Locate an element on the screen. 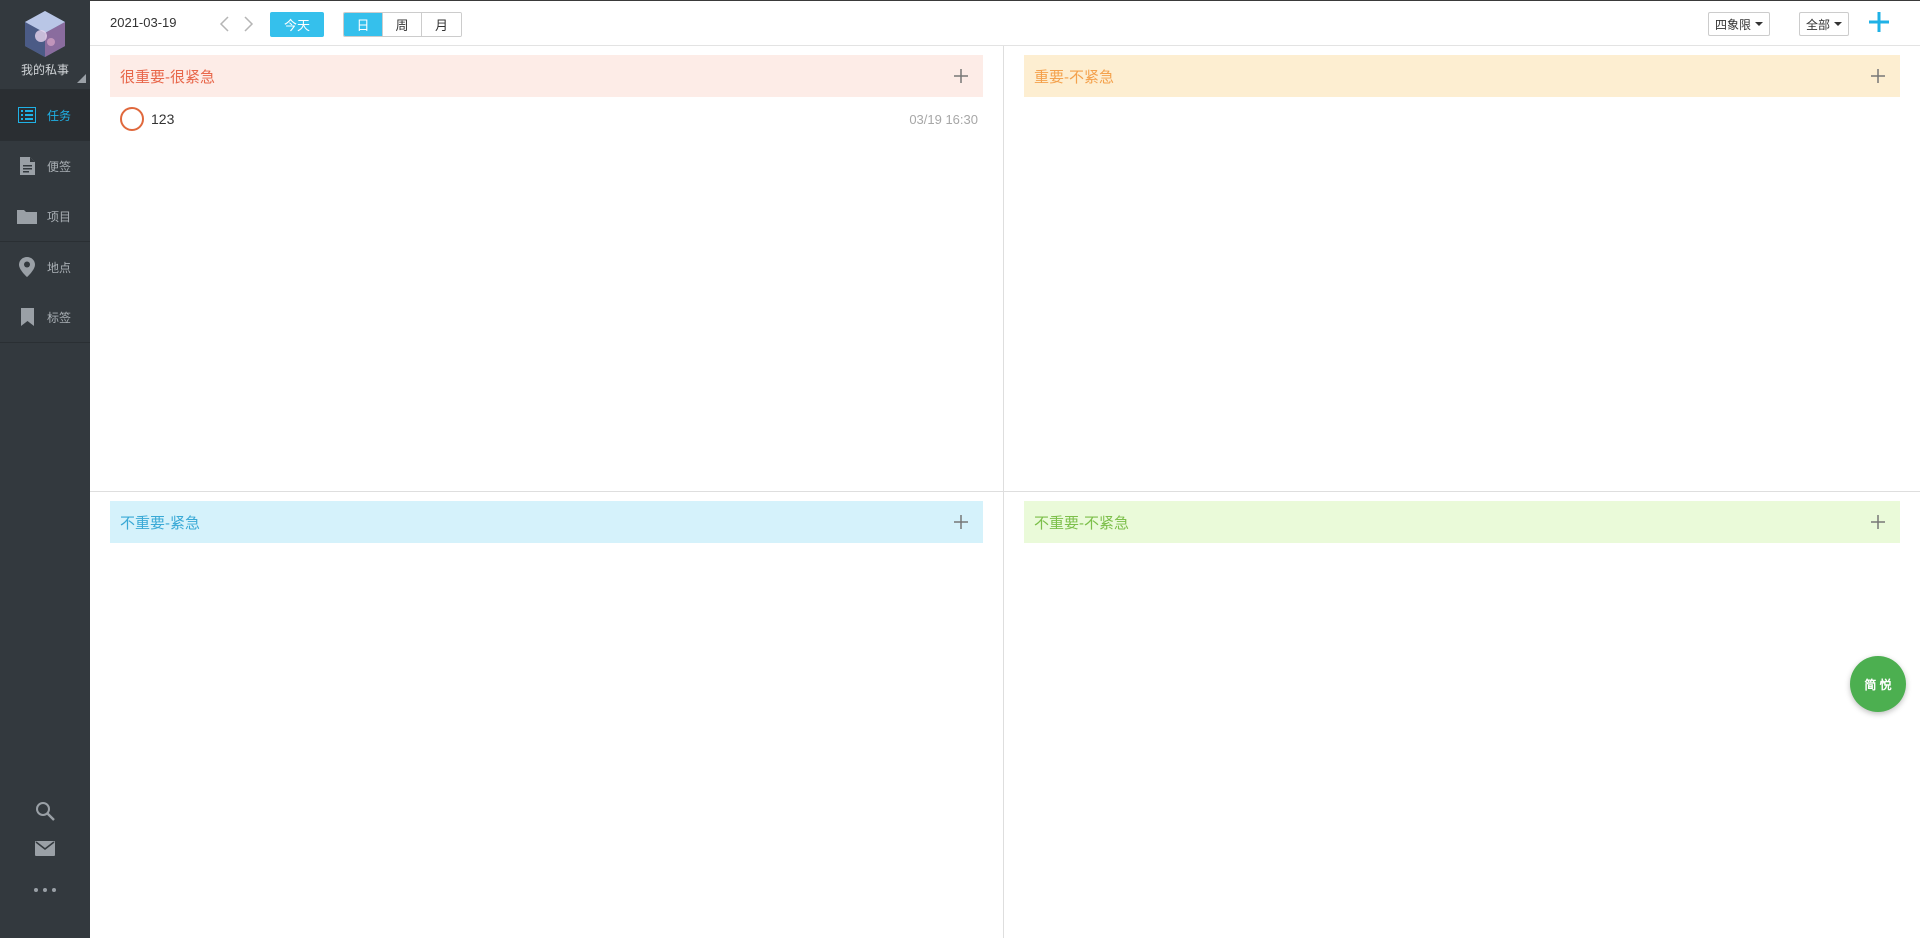 The height and width of the screenshot is (938, 1920). sidebar-item-notes: 便签 is located at coordinates (45, 166).